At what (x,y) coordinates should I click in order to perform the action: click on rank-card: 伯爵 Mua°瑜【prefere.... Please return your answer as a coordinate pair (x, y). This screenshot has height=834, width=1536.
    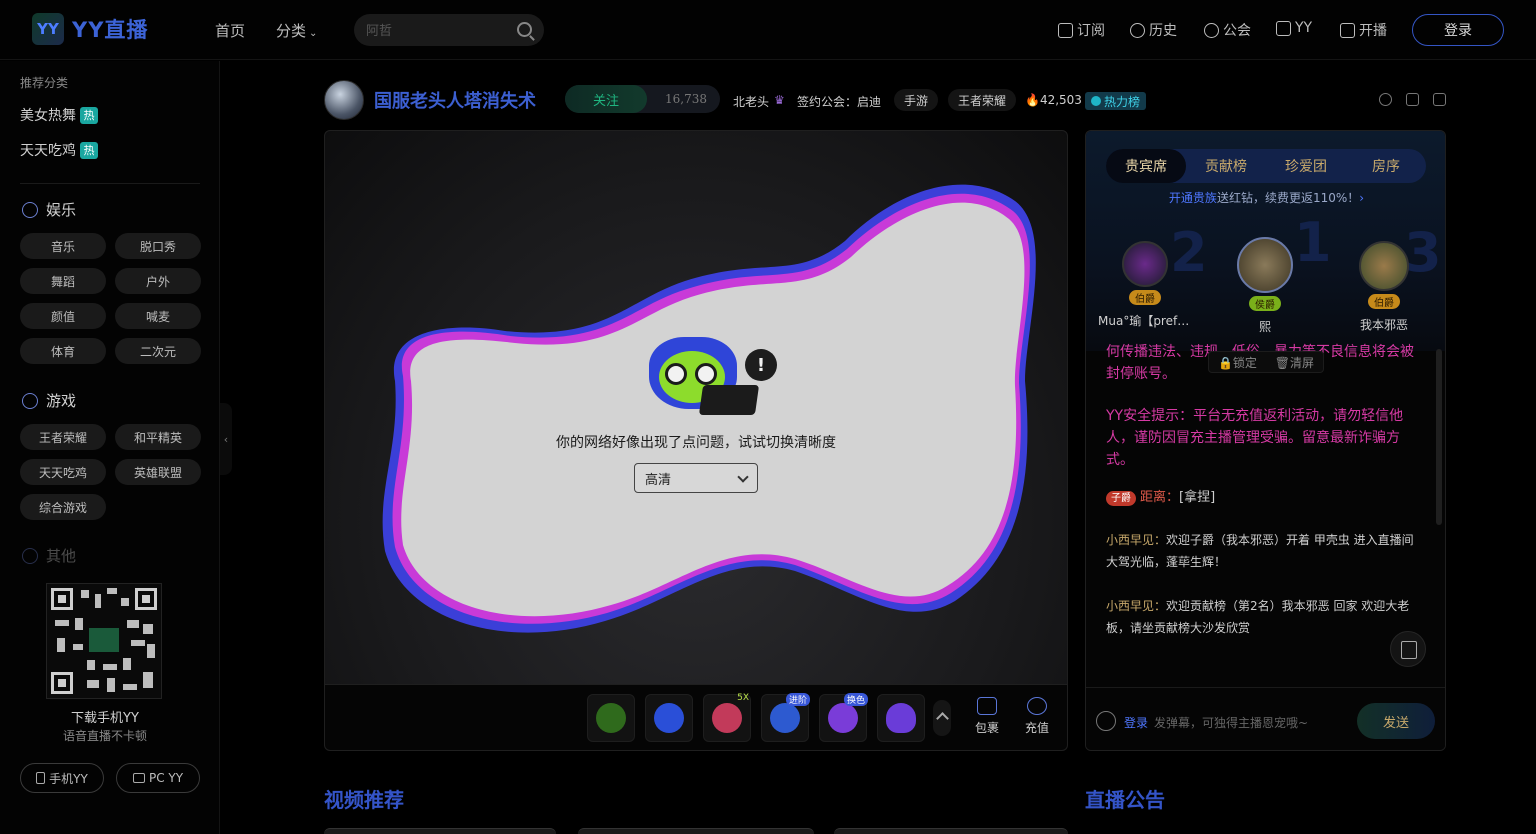
    Looking at the image, I should click on (1145, 285).